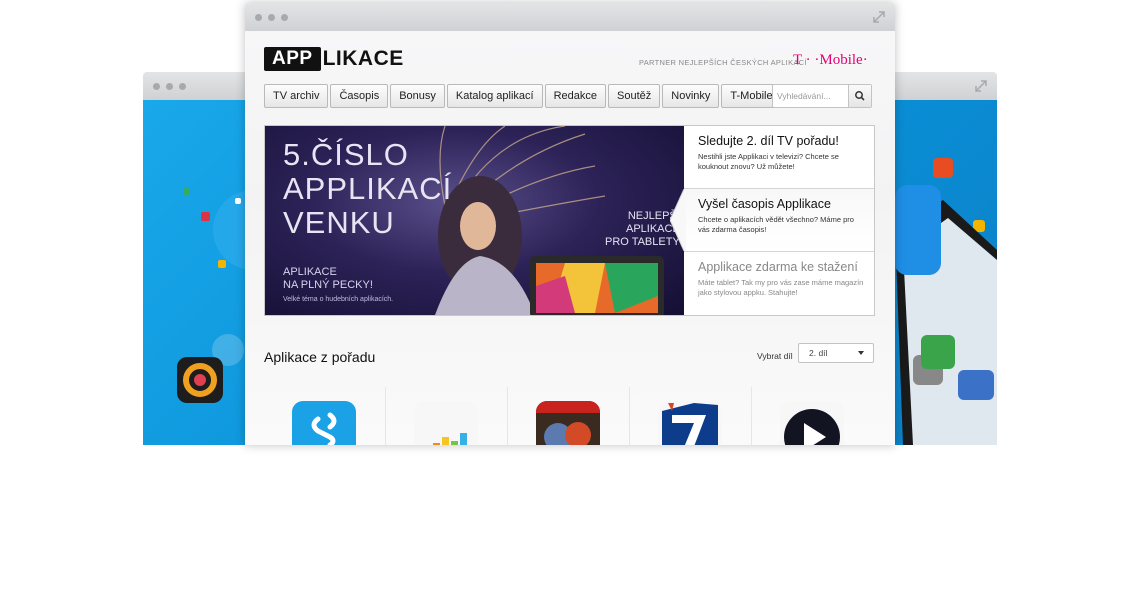 Image resolution: width=1140 pixels, height=589 pixels. What do you see at coordinates (652, 229) in the screenshot?
I see `banner-tablet-line: APLIKACE` at bounding box center [652, 229].